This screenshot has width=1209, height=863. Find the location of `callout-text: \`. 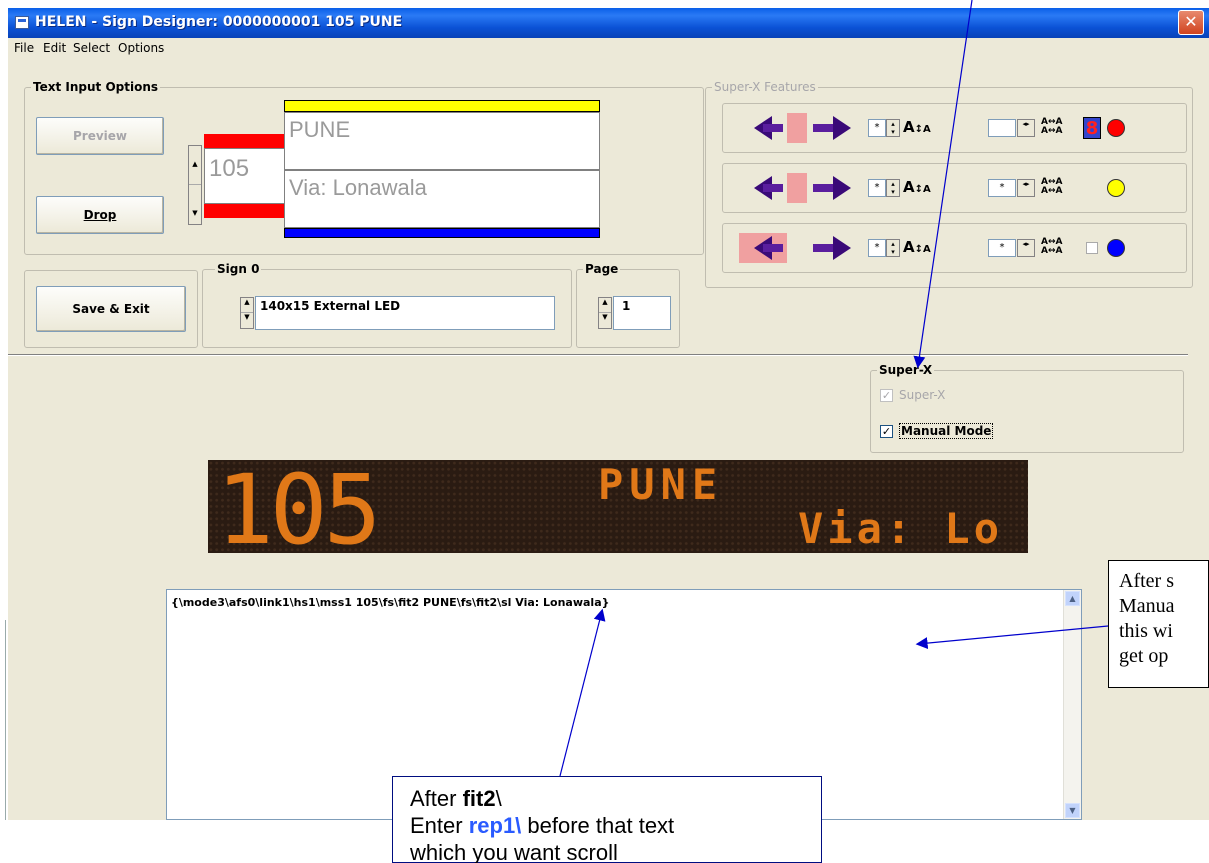

callout-text: \ is located at coordinates (498, 798).